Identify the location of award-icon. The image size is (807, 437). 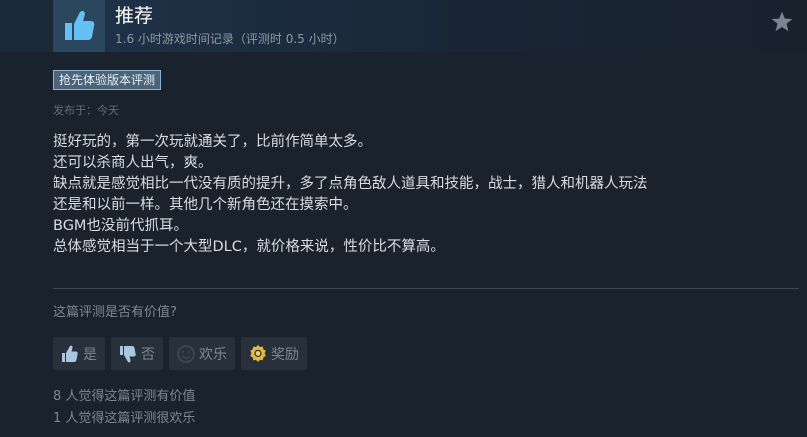
(258, 353).